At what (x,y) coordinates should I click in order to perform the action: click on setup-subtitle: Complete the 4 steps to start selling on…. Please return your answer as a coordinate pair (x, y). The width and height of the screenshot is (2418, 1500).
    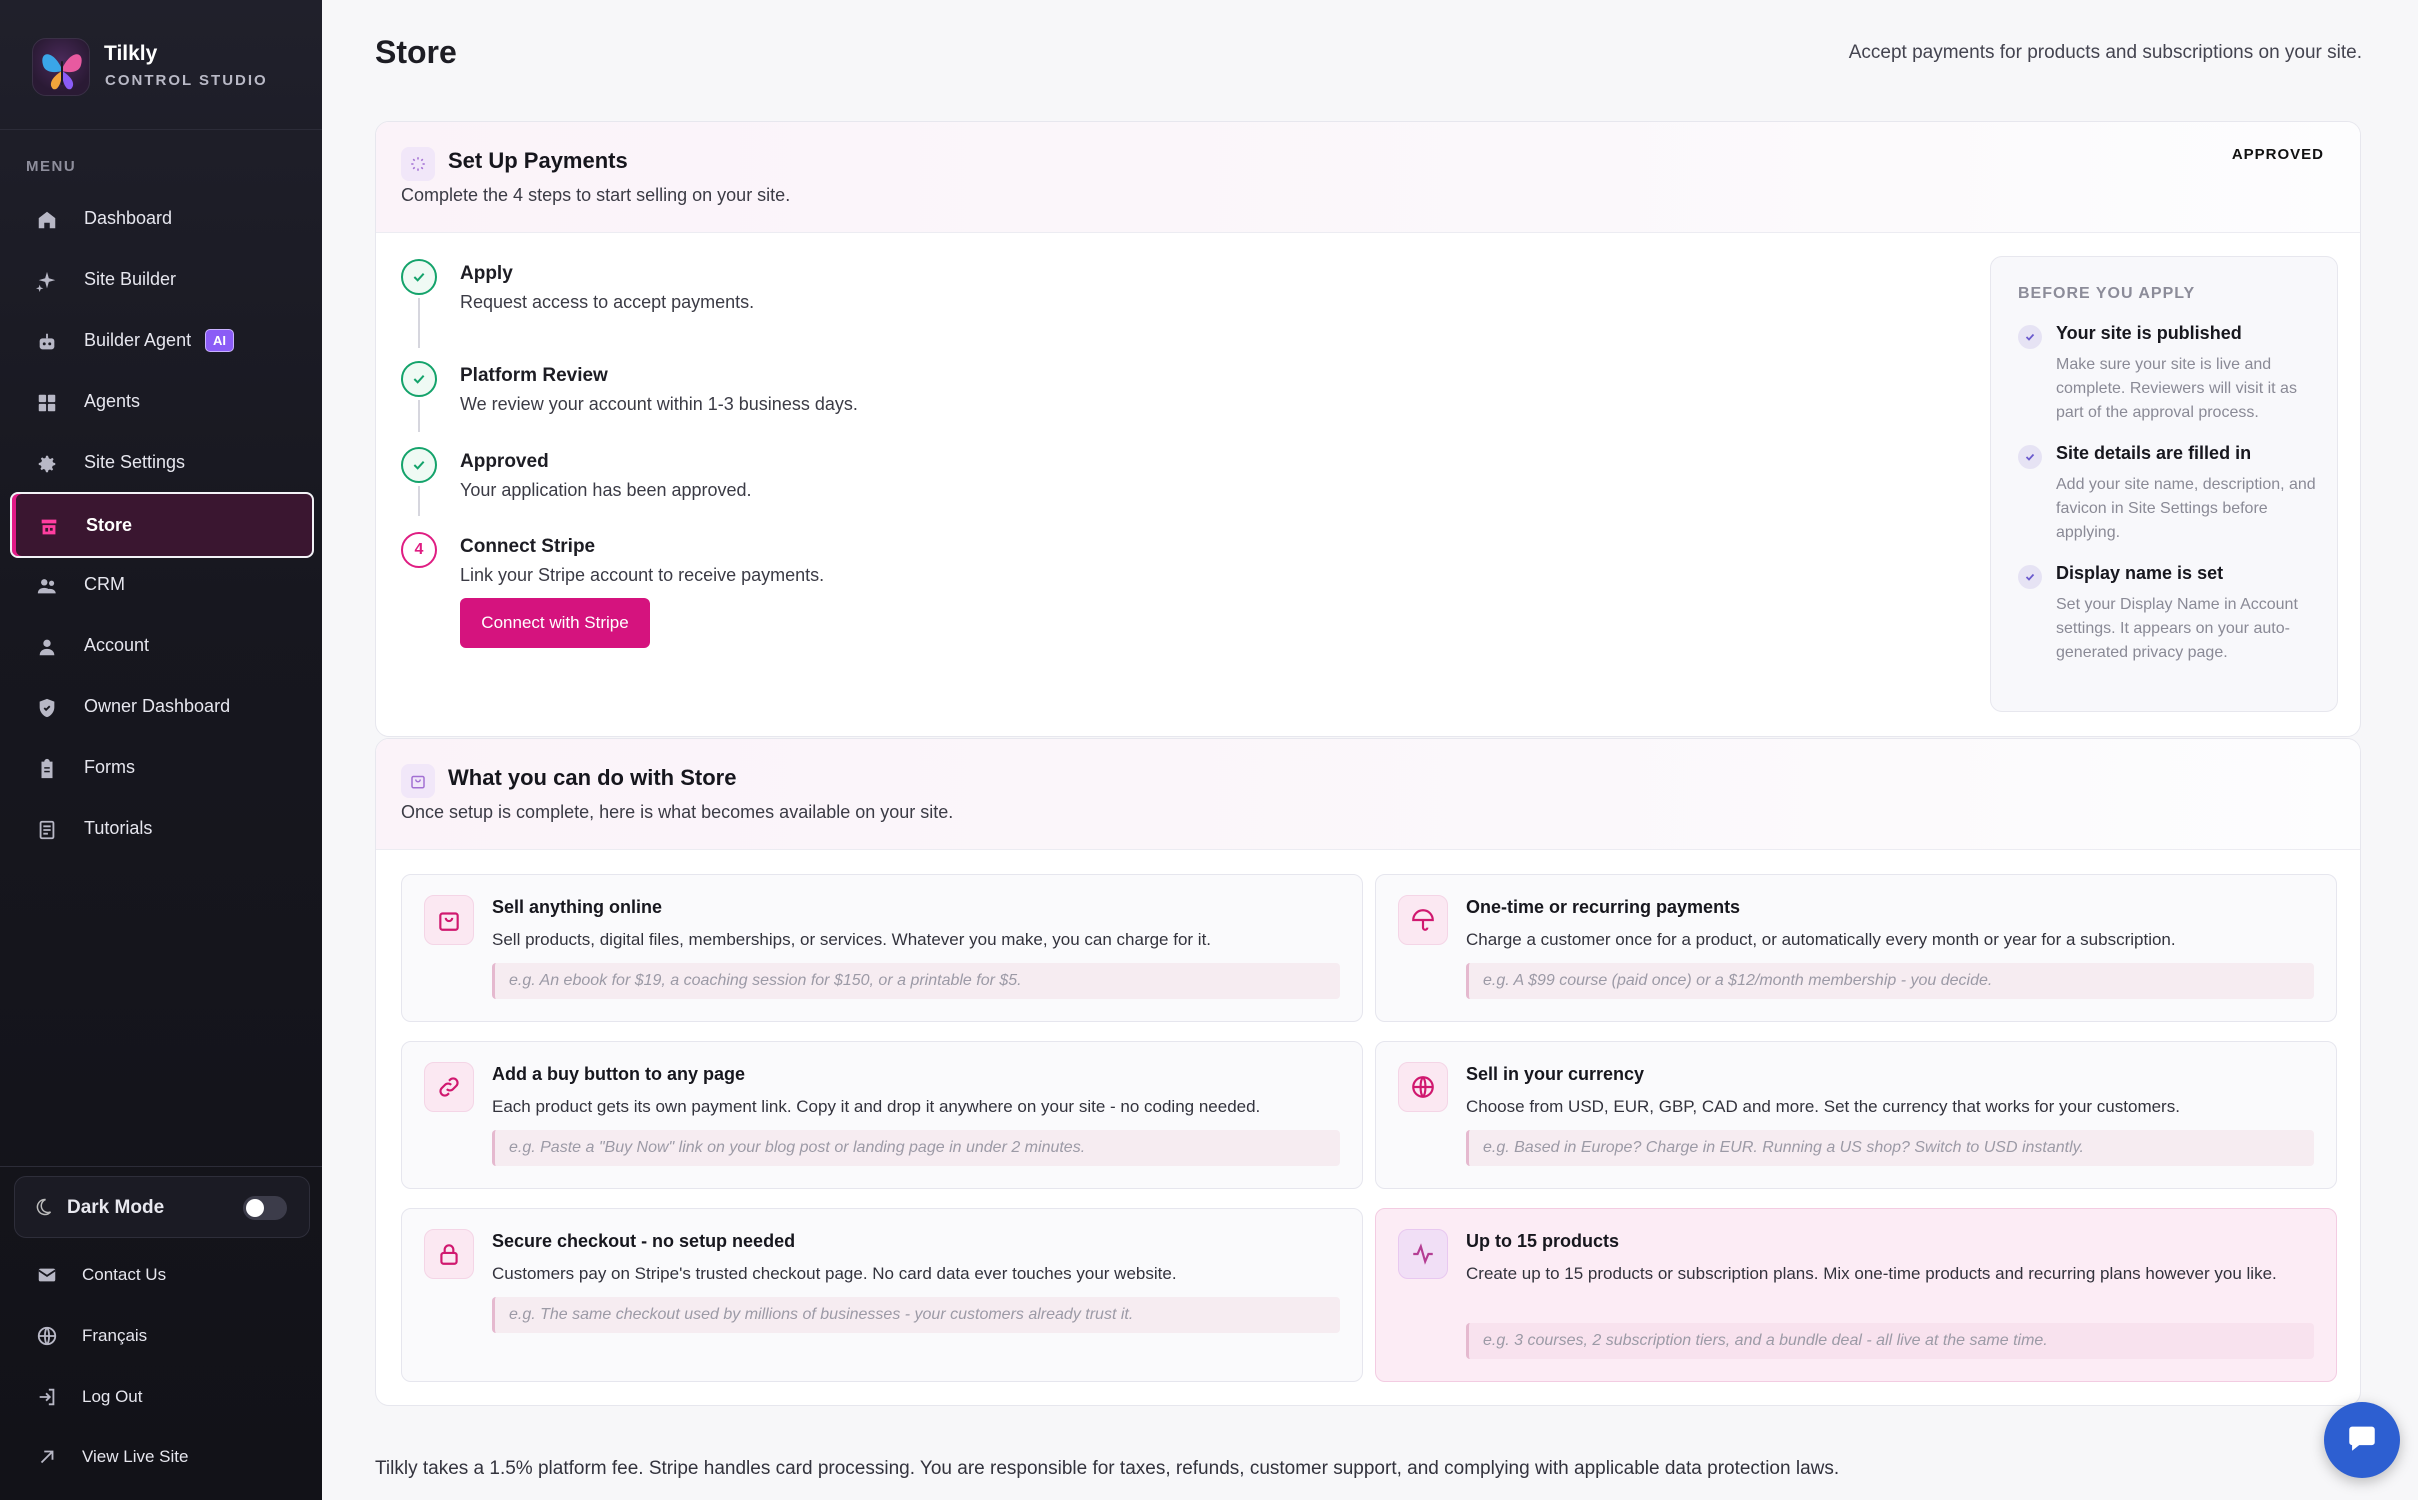
    Looking at the image, I should click on (596, 195).